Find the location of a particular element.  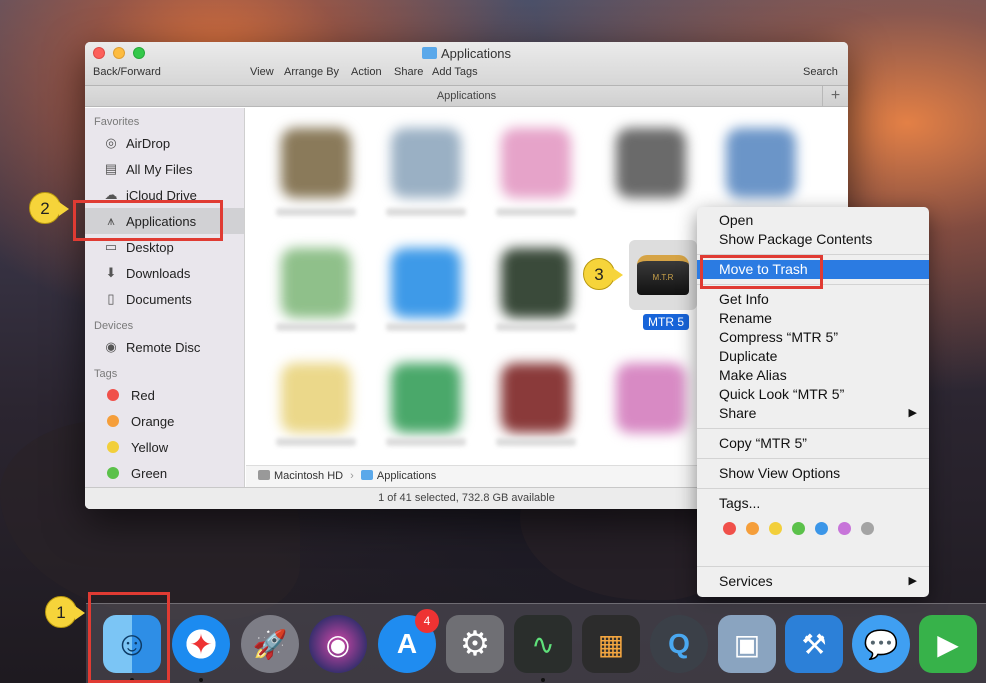

menu-item-show-view-options: Show View Options is located at coordinates (813, 473).